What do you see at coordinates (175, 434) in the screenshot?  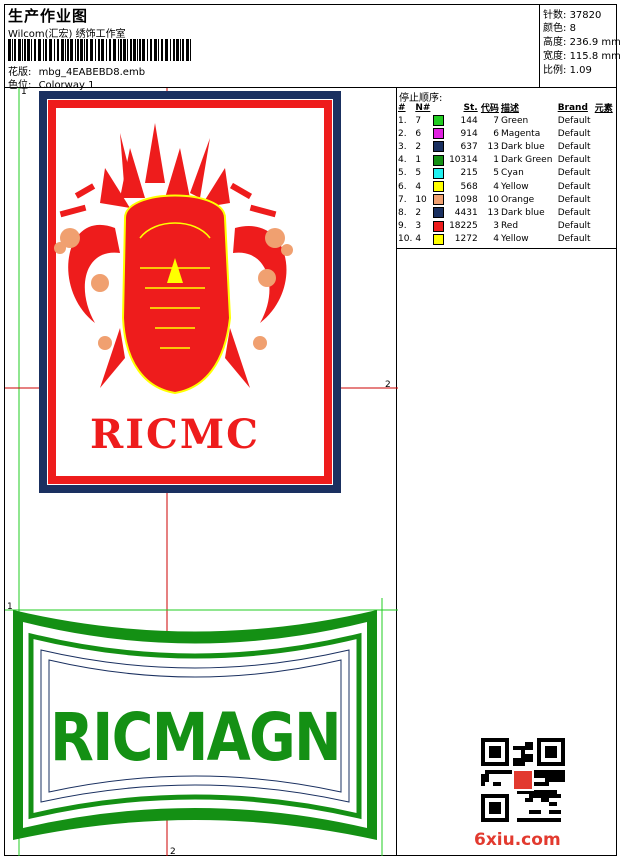 I see `top-patch-text: RICMC` at bounding box center [175, 434].